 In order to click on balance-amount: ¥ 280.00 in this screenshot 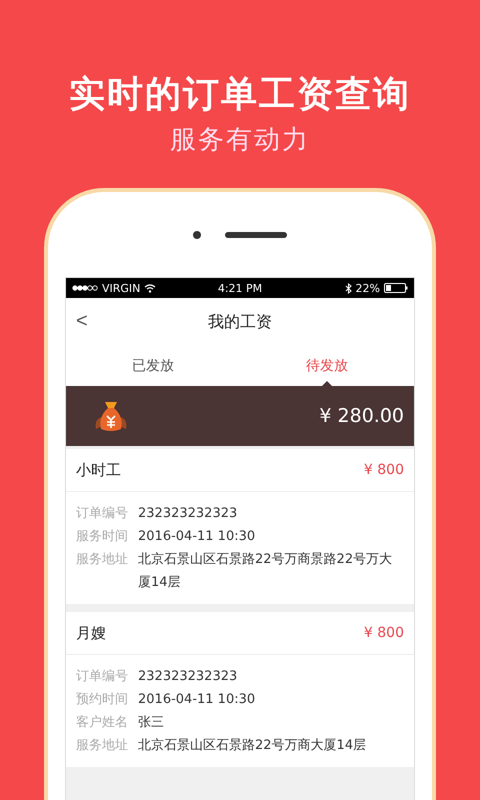, I will do `click(361, 416)`.